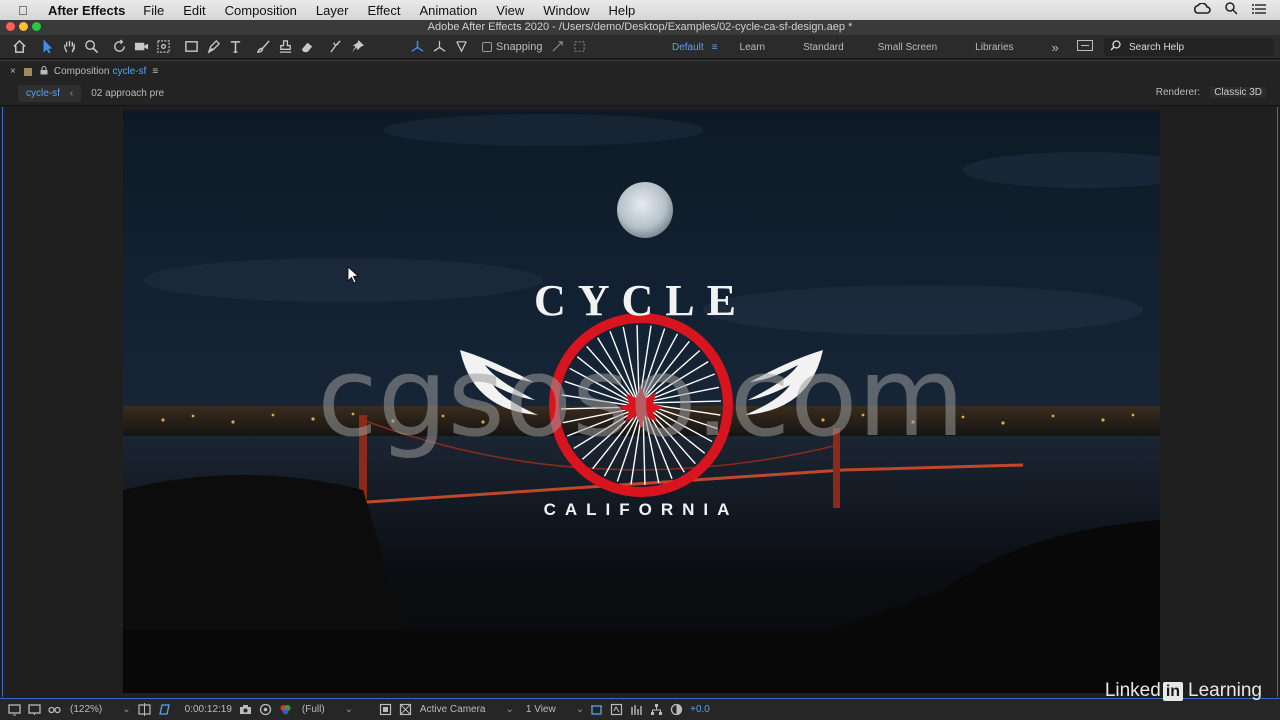  What do you see at coordinates (10, 26) in the screenshot?
I see `close-window-button` at bounding box center [10, 26].